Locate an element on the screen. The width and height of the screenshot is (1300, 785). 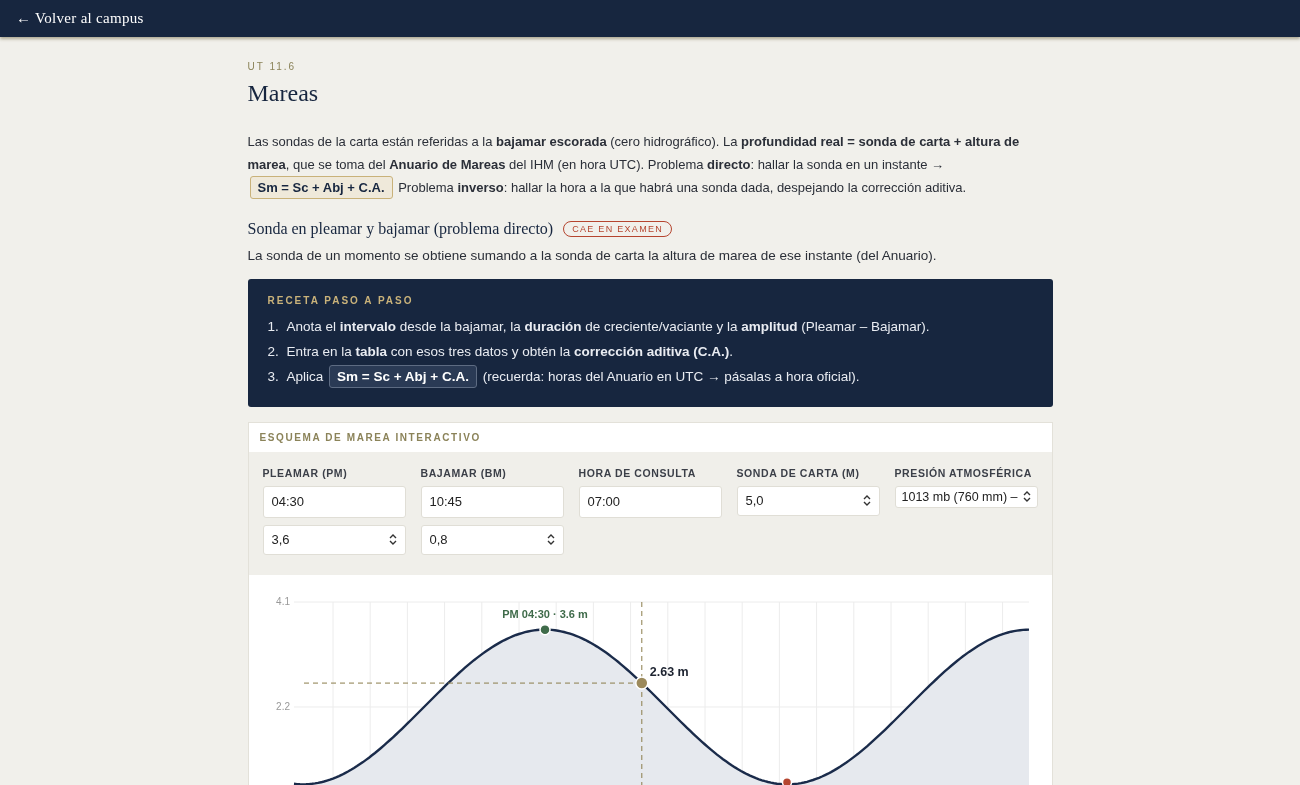
pressure-select: 1013 mb (760 mm) – is located at coordinates (966, 496).